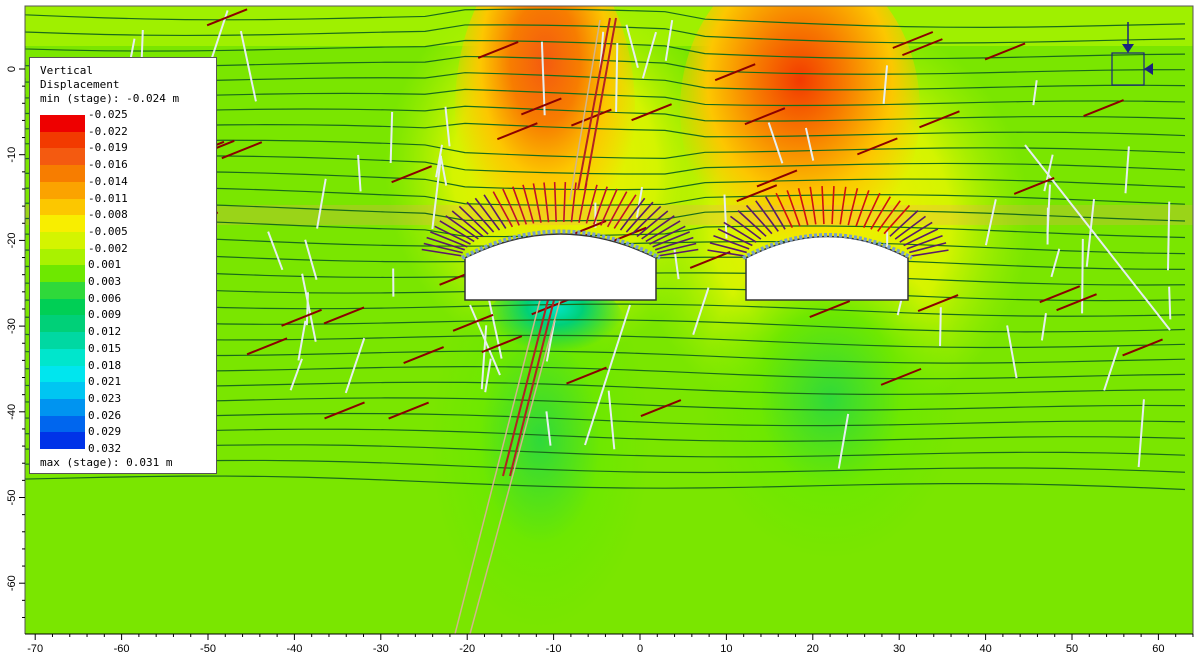 This screenshot has height=666, width=1201. Describe the element at coordinates (108, 215) in the screenshot. I see `legend-value: -0.008` at that location.